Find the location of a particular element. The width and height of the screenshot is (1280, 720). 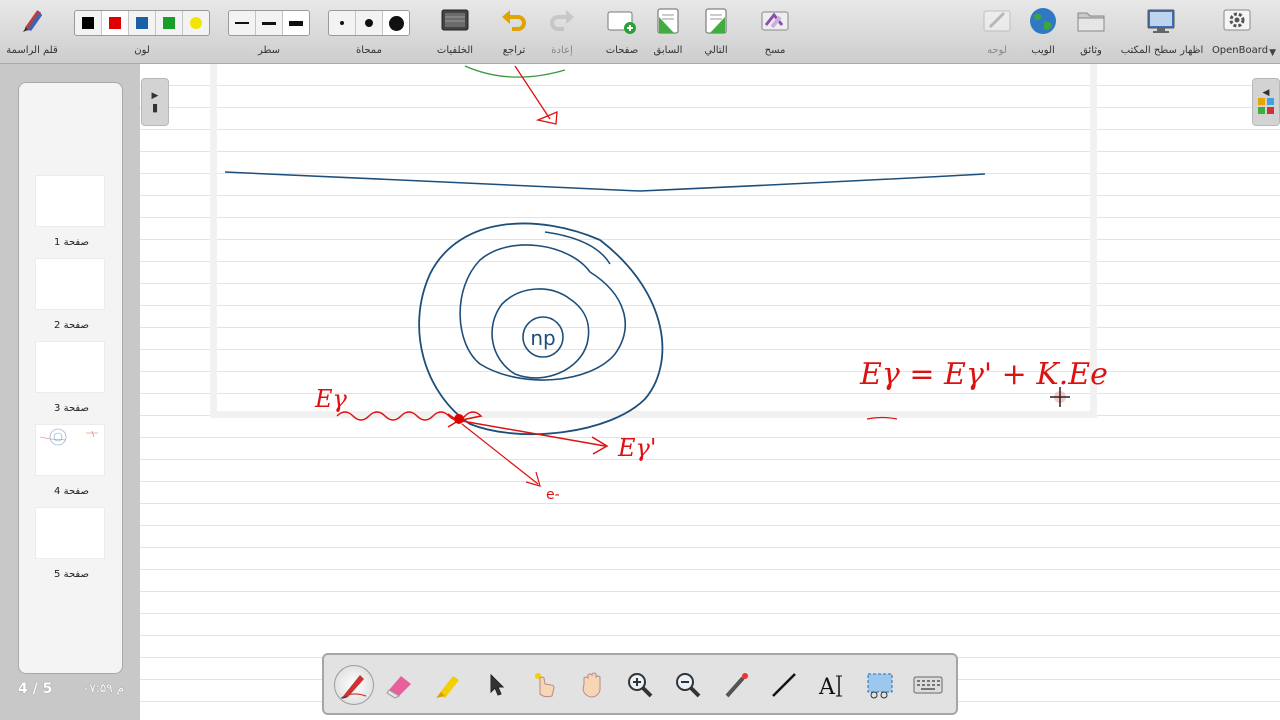

documents-label: وثائق is located at coordinates (1091, 50).